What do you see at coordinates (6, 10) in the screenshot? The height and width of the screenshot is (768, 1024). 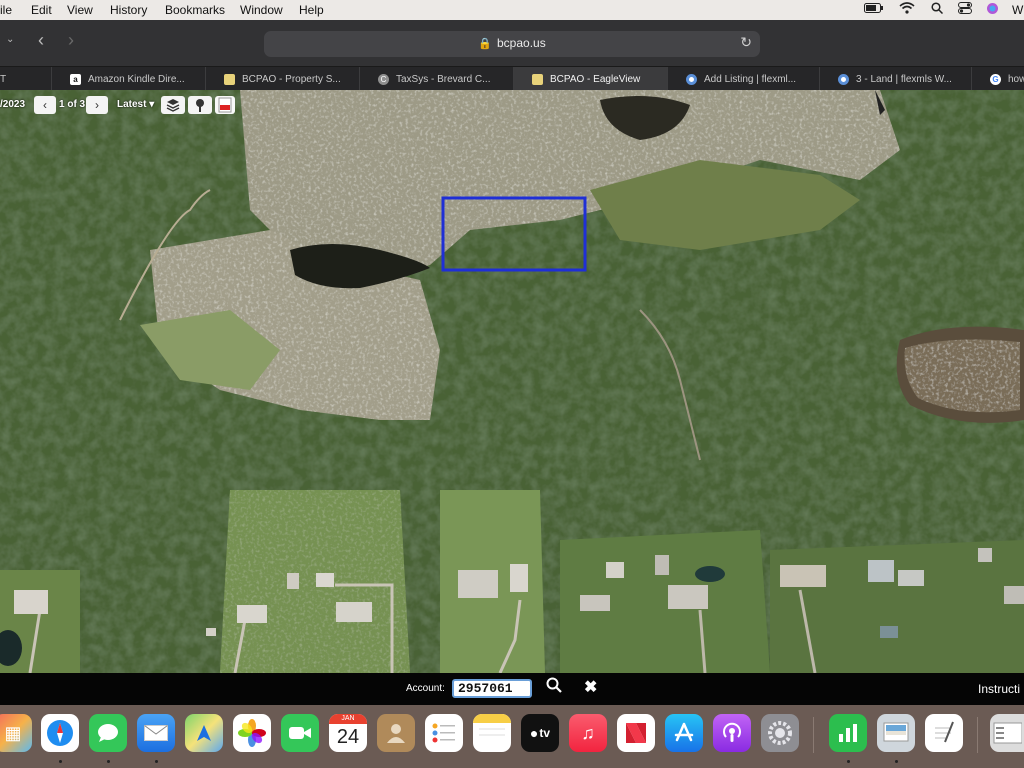 I see `menu-file: ile` at bounding box center [6, 10].